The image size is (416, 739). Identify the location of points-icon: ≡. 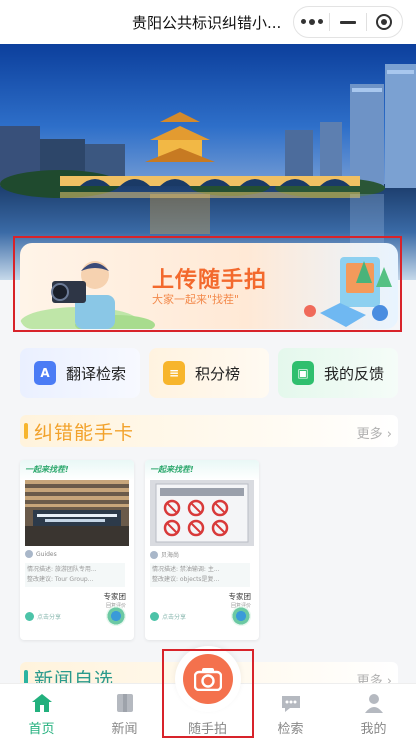
(174, 373).